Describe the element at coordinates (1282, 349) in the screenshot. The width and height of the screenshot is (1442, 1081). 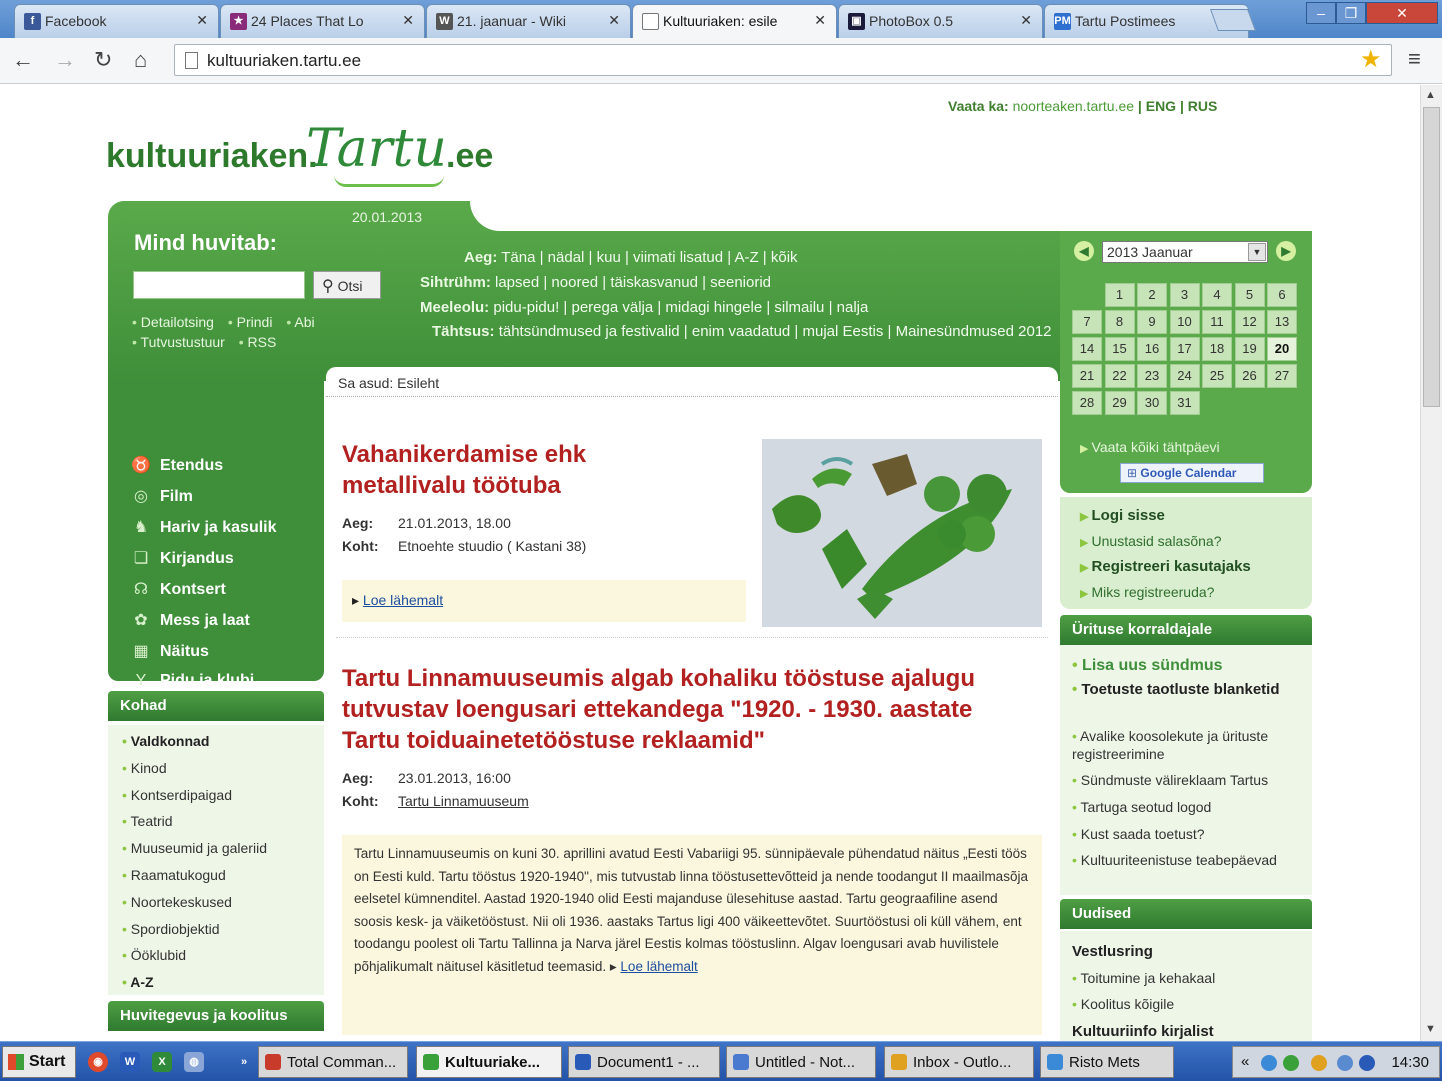
I see `calendar-day: 20` at that location.